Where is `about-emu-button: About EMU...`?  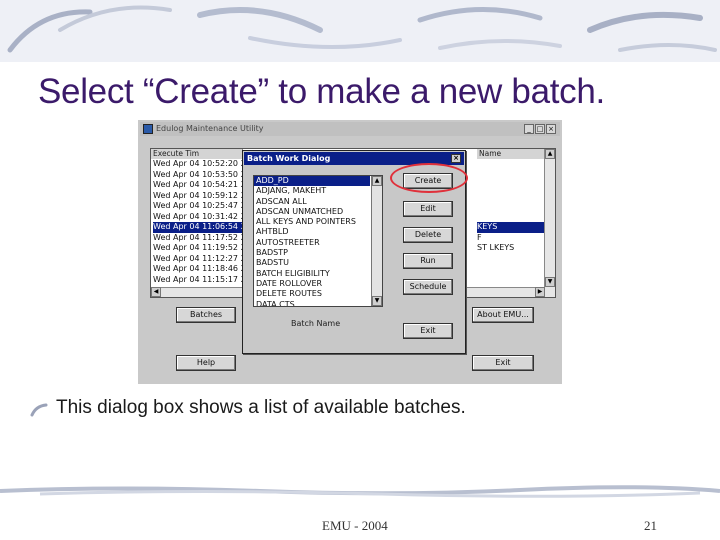
about-emu-button: About EMU... is located at coordinates (503, 315).